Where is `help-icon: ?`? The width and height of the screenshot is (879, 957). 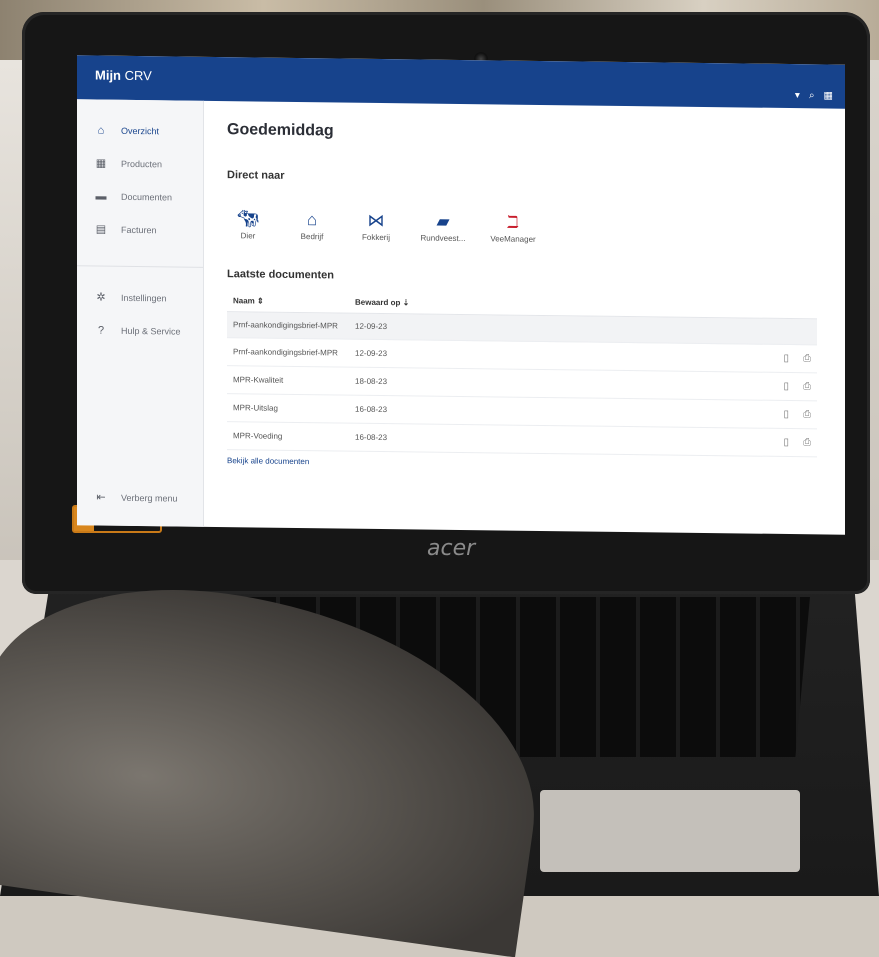 help-icon: ? is located at coordinates (101, 330).